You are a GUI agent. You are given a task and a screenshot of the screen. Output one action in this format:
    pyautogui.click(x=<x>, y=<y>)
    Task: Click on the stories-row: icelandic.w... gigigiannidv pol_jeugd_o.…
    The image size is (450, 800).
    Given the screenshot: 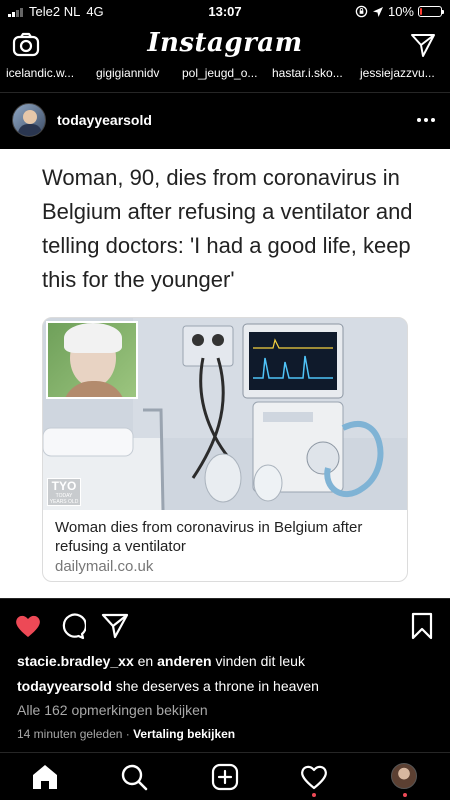 What is the action you would take?
    pyautogui.click(x=225, y=75)
    